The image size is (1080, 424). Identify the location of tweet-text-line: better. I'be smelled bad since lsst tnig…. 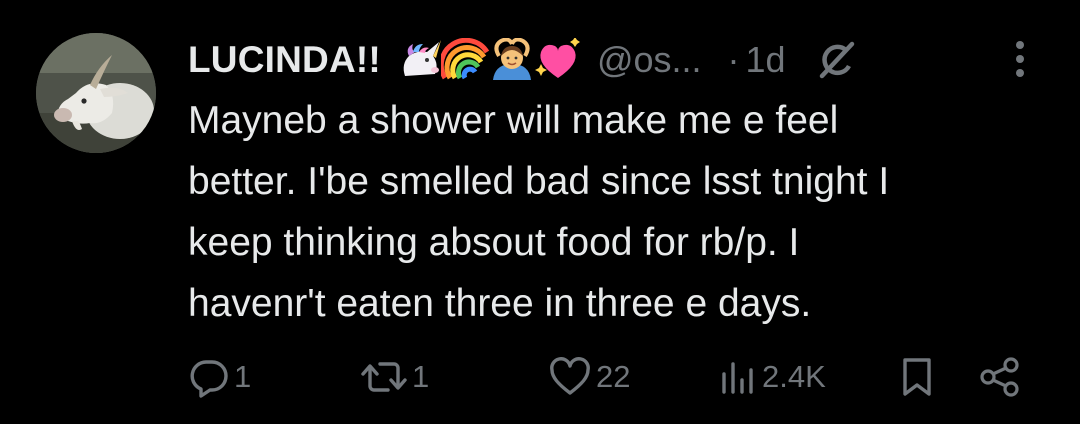
(539, 181).